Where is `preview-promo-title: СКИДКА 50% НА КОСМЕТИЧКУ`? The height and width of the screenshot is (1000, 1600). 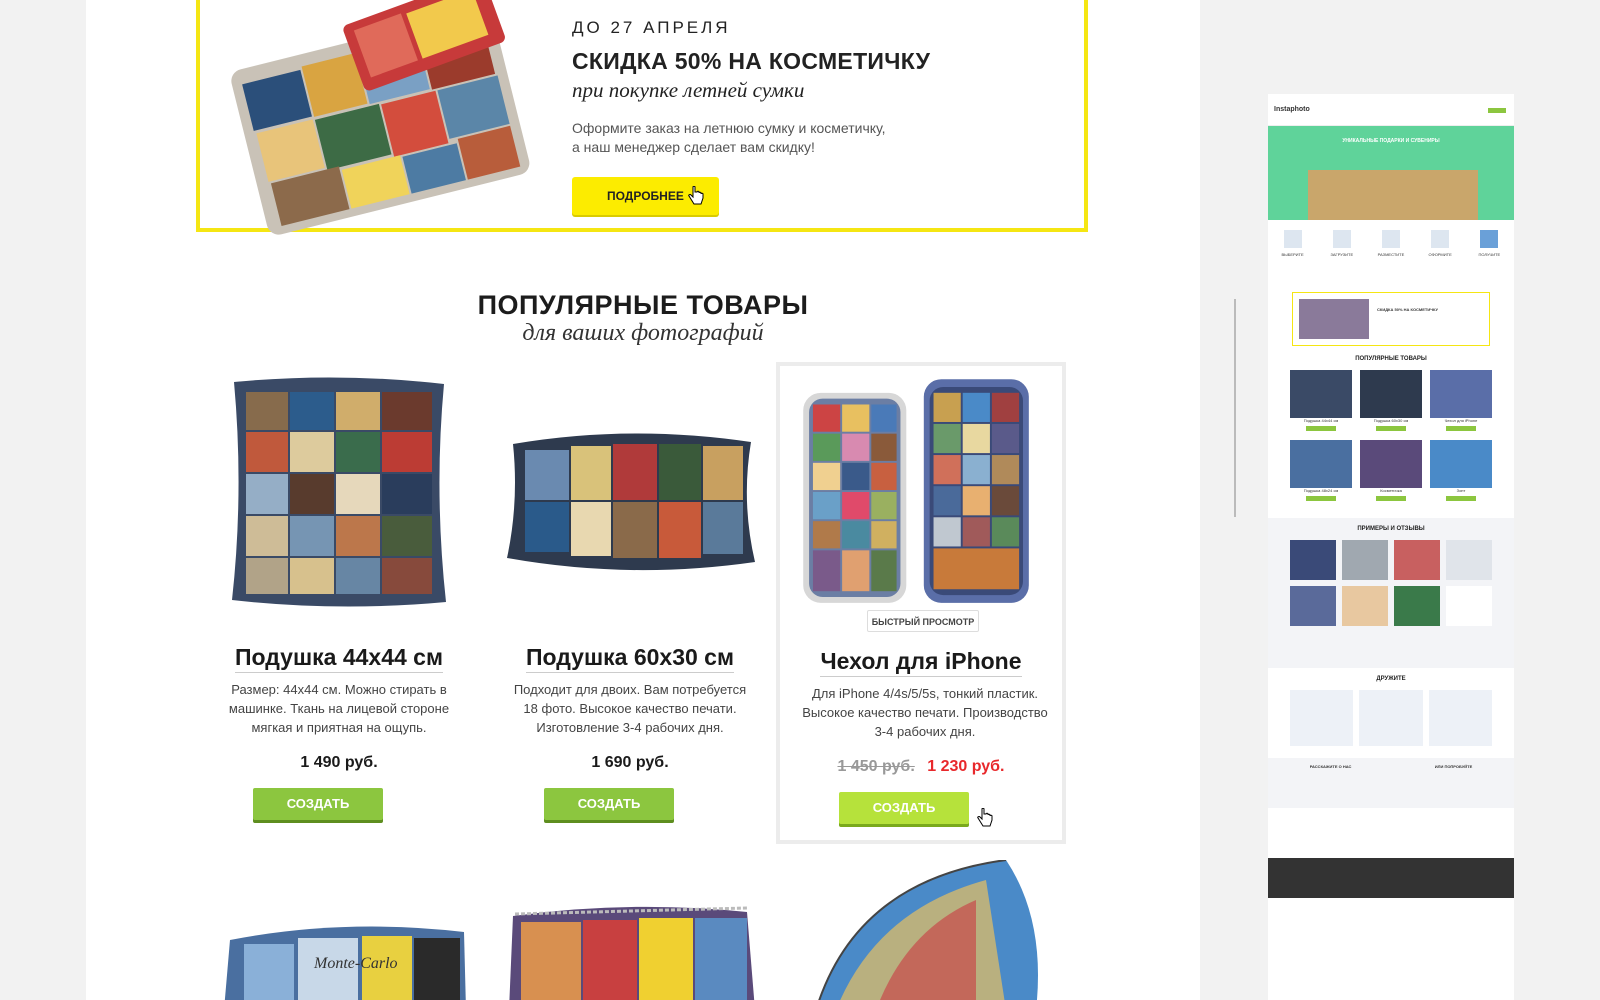
preview-promo-title: СКИДКА 50% НА КОСМЕТИЧКУ is located at coordinates (1408, 309).